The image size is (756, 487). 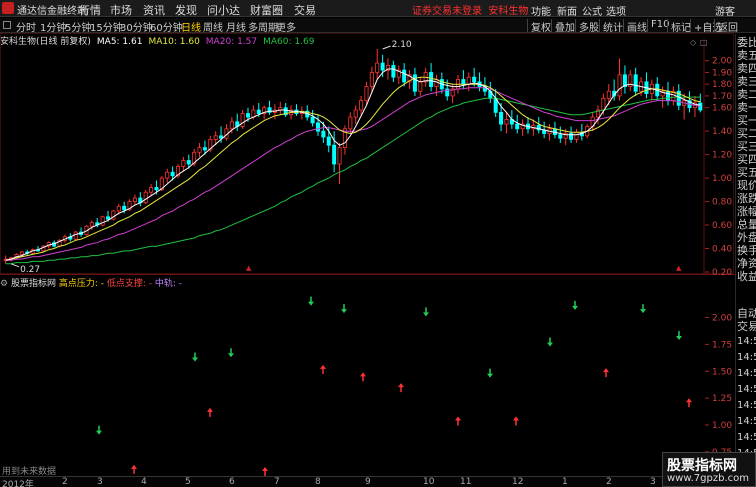 I want to click on date-label: 6, so click(x=232, y=482).